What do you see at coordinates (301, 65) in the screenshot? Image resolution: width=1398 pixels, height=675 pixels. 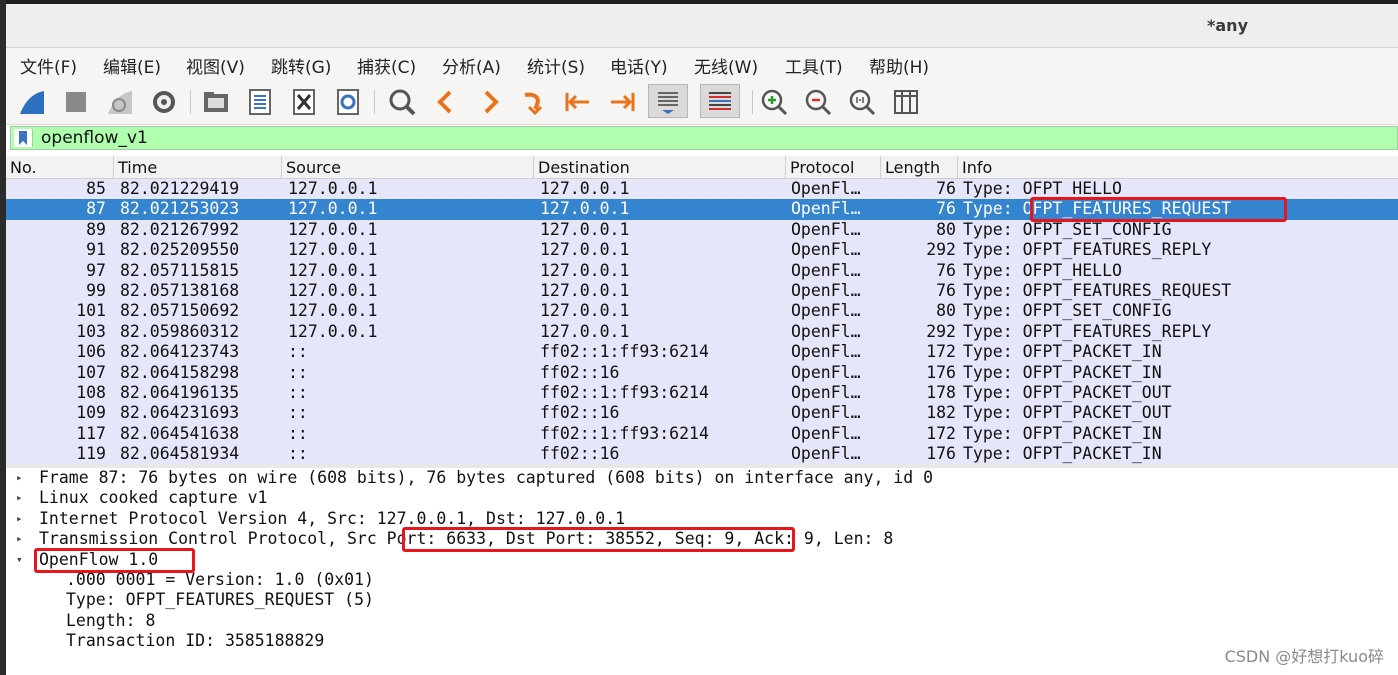 I see `menu-go: 跳转(G)` at bounding box center [301, 65].